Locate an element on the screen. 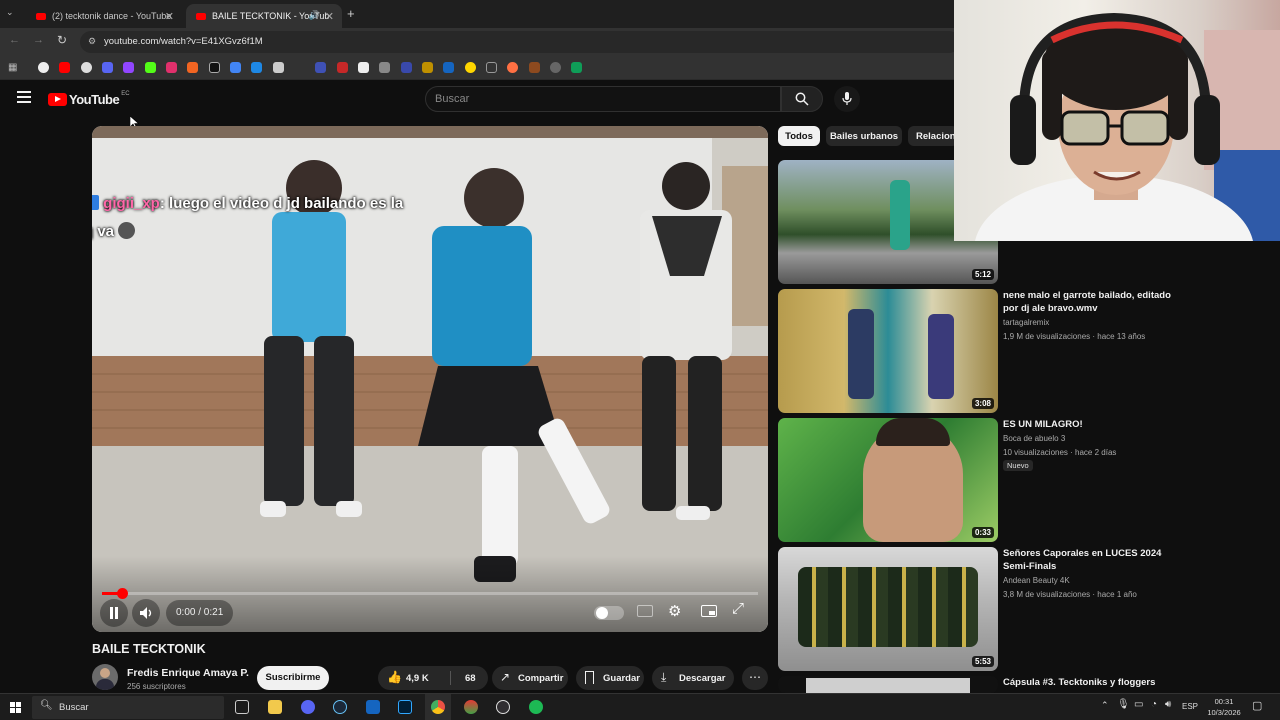 This screenshot has height=720, width=1280. related-thumbnail: 0:33 is located at coordinates (888, 480).